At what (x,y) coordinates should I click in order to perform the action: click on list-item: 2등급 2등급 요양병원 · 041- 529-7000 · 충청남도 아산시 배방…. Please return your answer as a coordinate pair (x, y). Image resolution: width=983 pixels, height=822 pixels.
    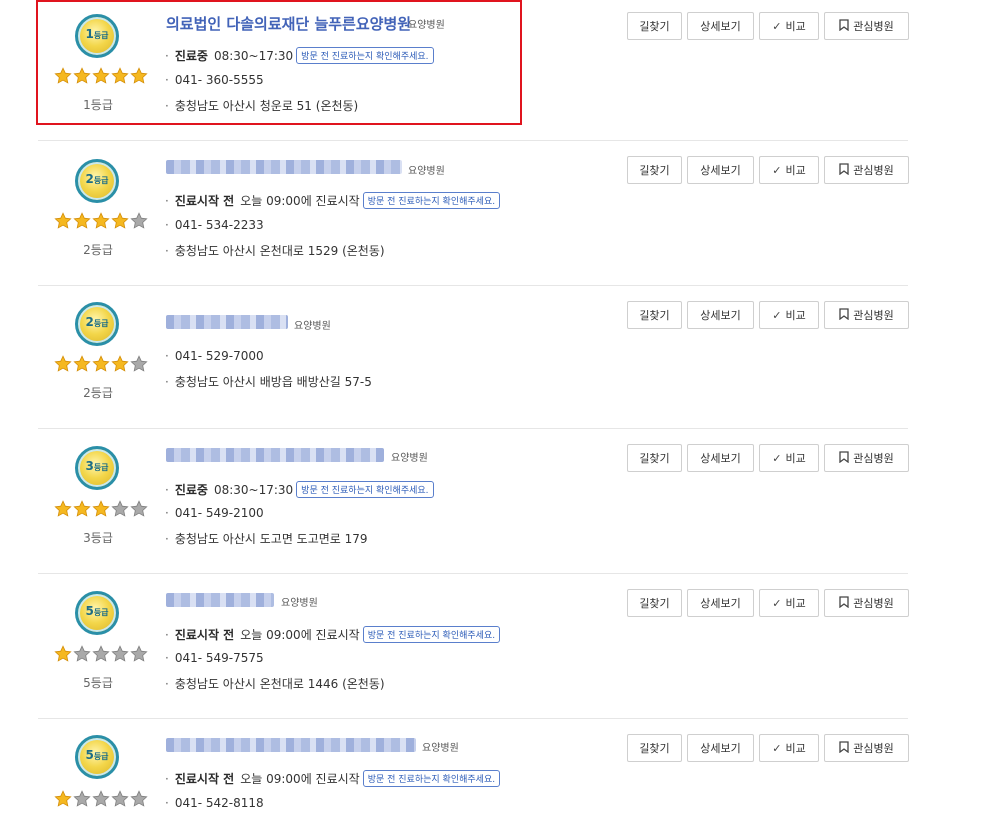
    Looking at the image, I should click on (473, 359).